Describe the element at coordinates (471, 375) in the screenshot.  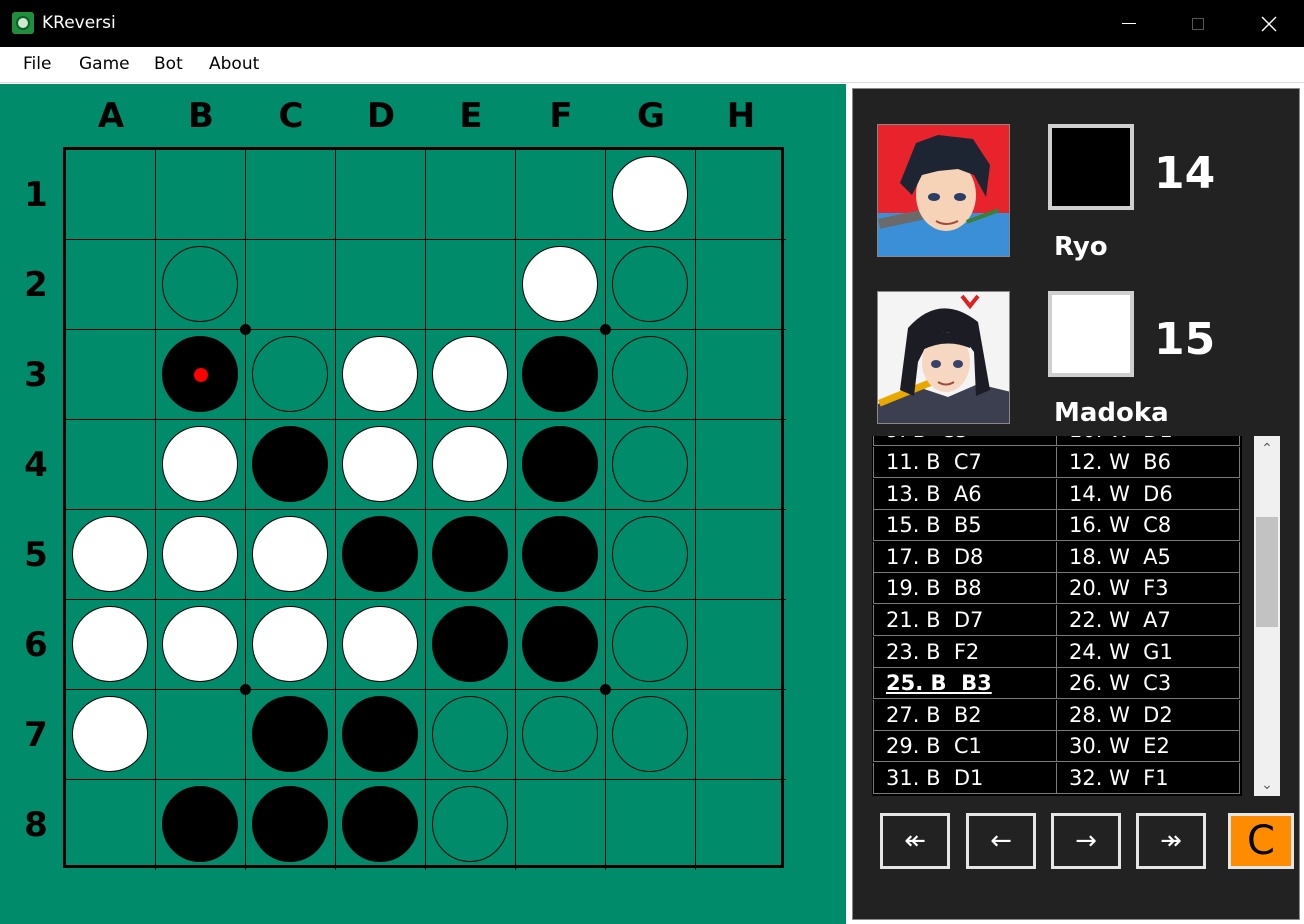
I see `board-cell-e3` at that location.